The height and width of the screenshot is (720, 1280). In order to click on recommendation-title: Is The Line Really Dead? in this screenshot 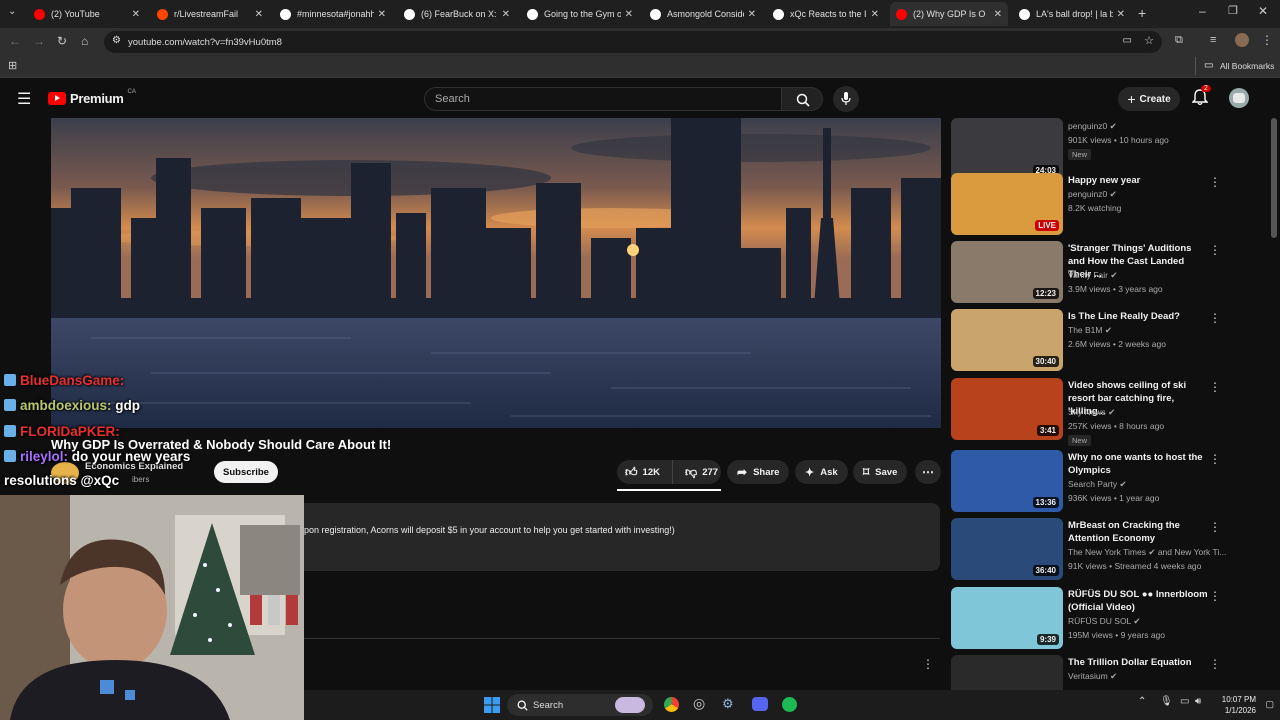, I will do `click(1138, 316)`.